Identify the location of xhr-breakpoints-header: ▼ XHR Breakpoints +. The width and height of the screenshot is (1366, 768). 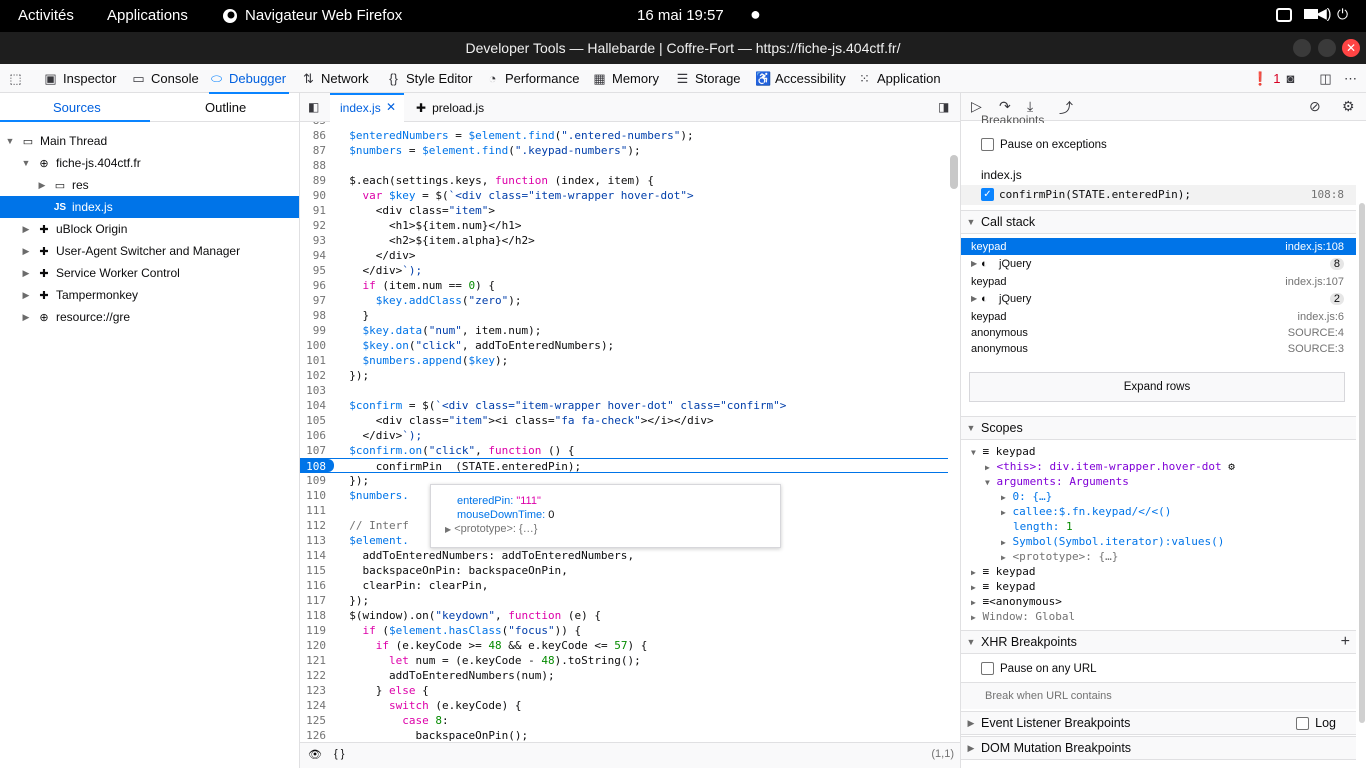
(1158, 642).